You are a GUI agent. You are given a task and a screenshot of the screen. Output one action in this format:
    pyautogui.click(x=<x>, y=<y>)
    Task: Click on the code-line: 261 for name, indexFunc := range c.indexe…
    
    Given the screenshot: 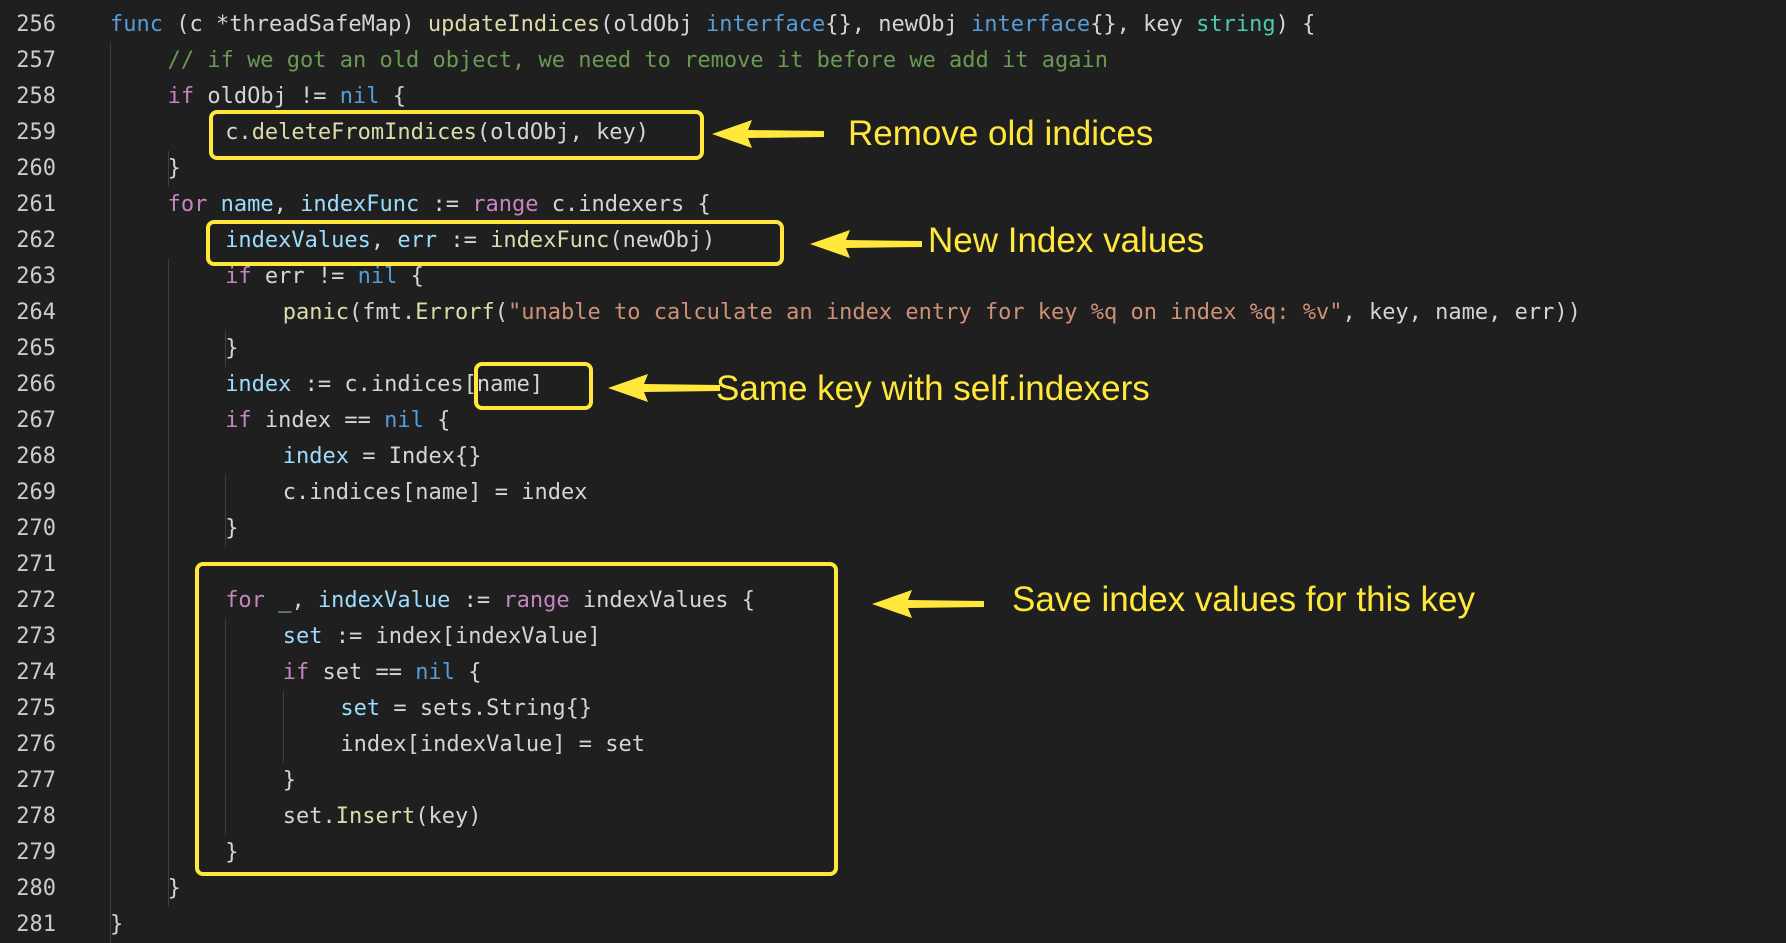 What is the action you would take?
    pyautogui.click(x=893, y=205)
    